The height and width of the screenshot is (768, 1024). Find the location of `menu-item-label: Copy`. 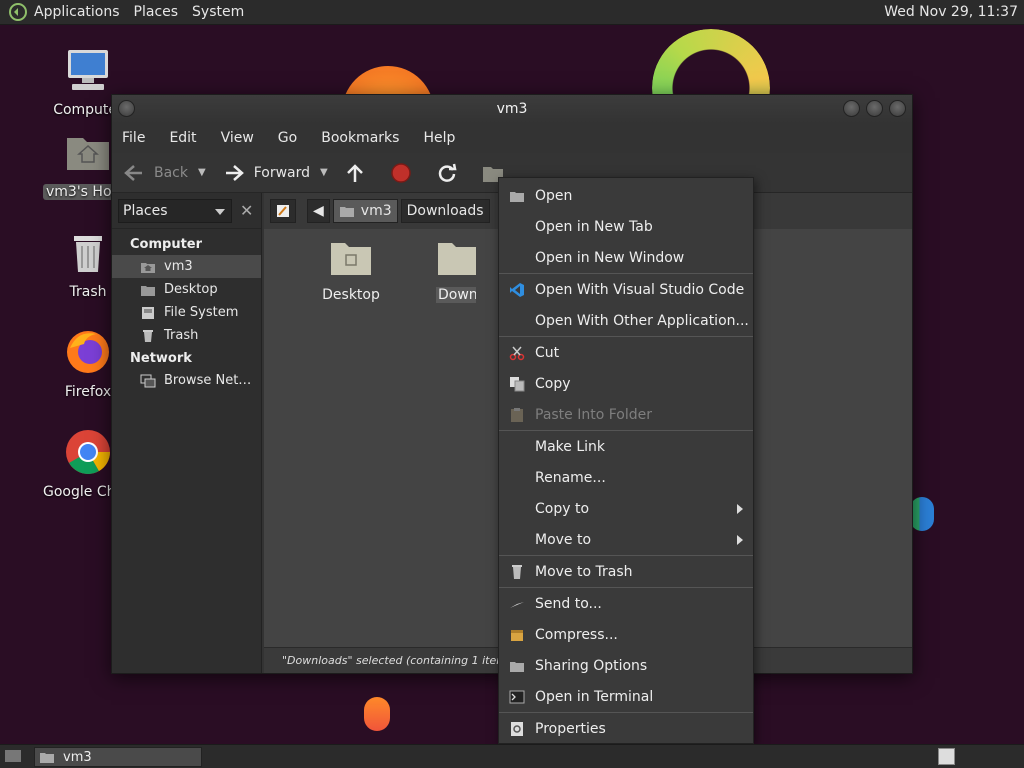

menu-item-label: Copy is located at coordinates (553, 383).